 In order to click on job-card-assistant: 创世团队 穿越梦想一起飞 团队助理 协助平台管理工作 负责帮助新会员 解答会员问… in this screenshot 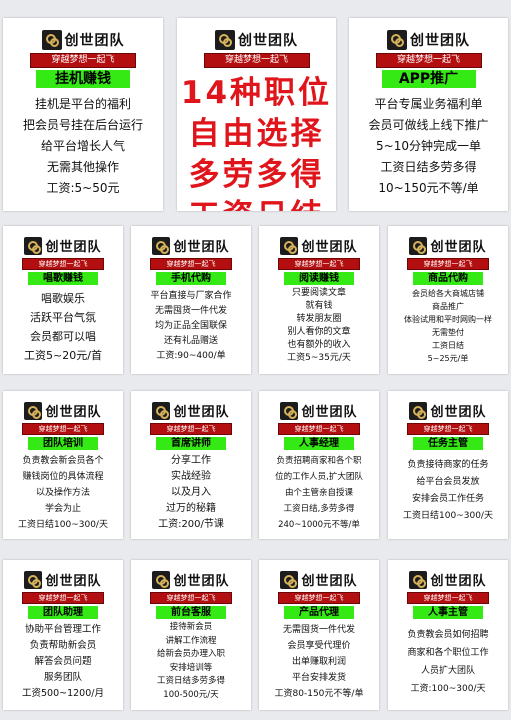, I will do `click(63, 635)`.